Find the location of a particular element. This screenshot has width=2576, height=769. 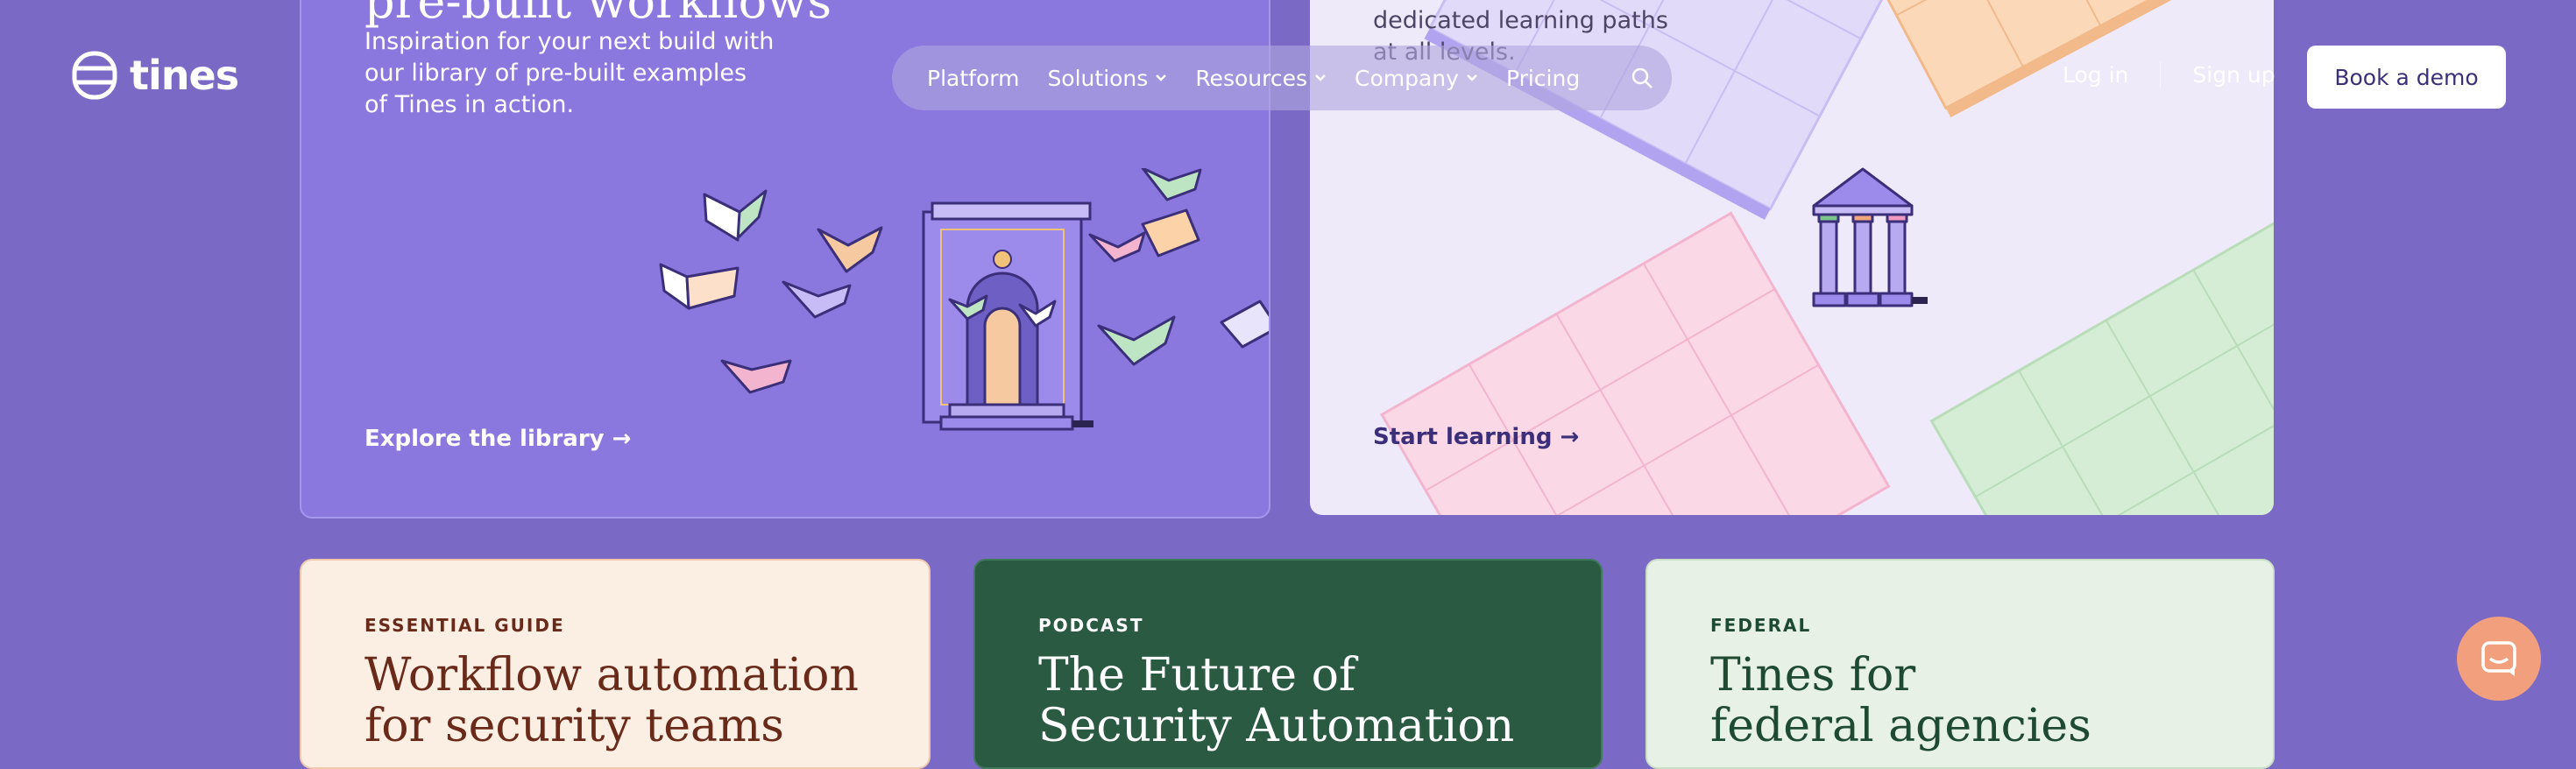

logo-wordmark: tines is located at coordinates (184, 75).